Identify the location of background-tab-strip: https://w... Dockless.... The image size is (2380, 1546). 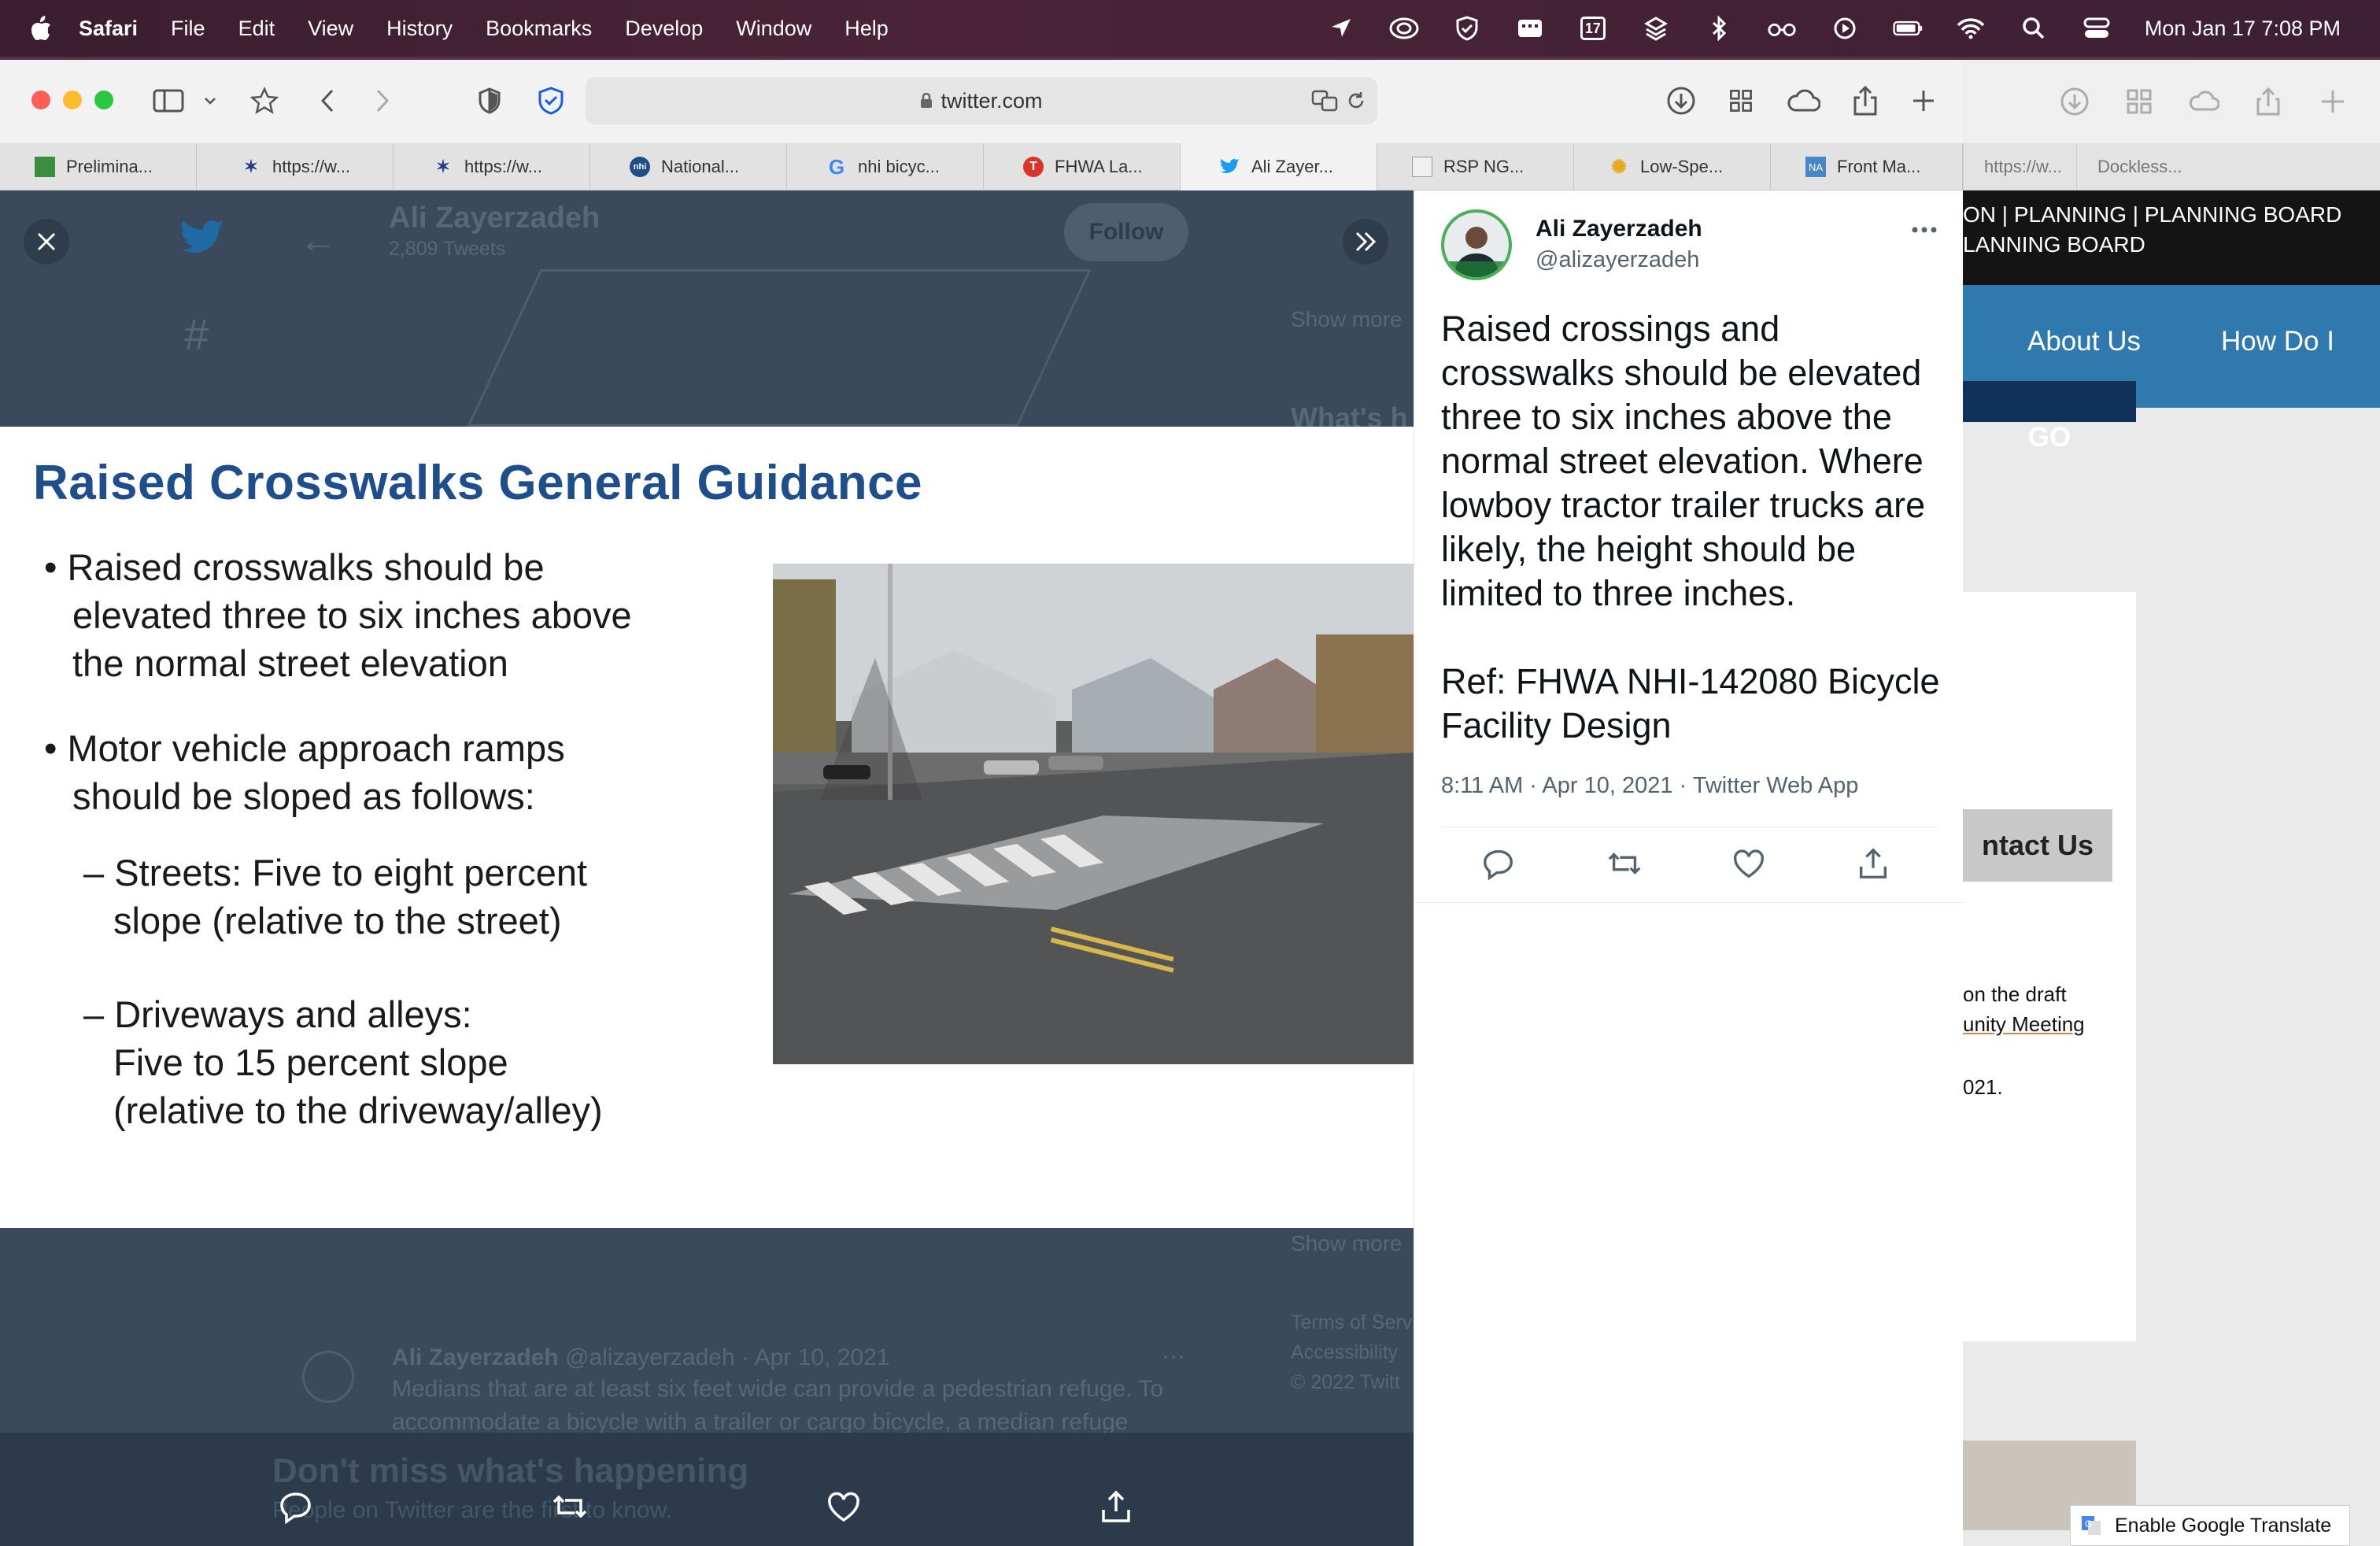
(2171, 167).